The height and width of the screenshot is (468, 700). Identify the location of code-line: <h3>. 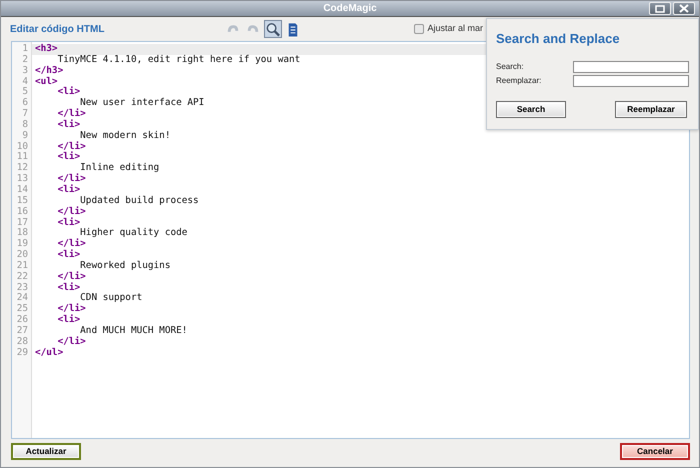
(46, 49).